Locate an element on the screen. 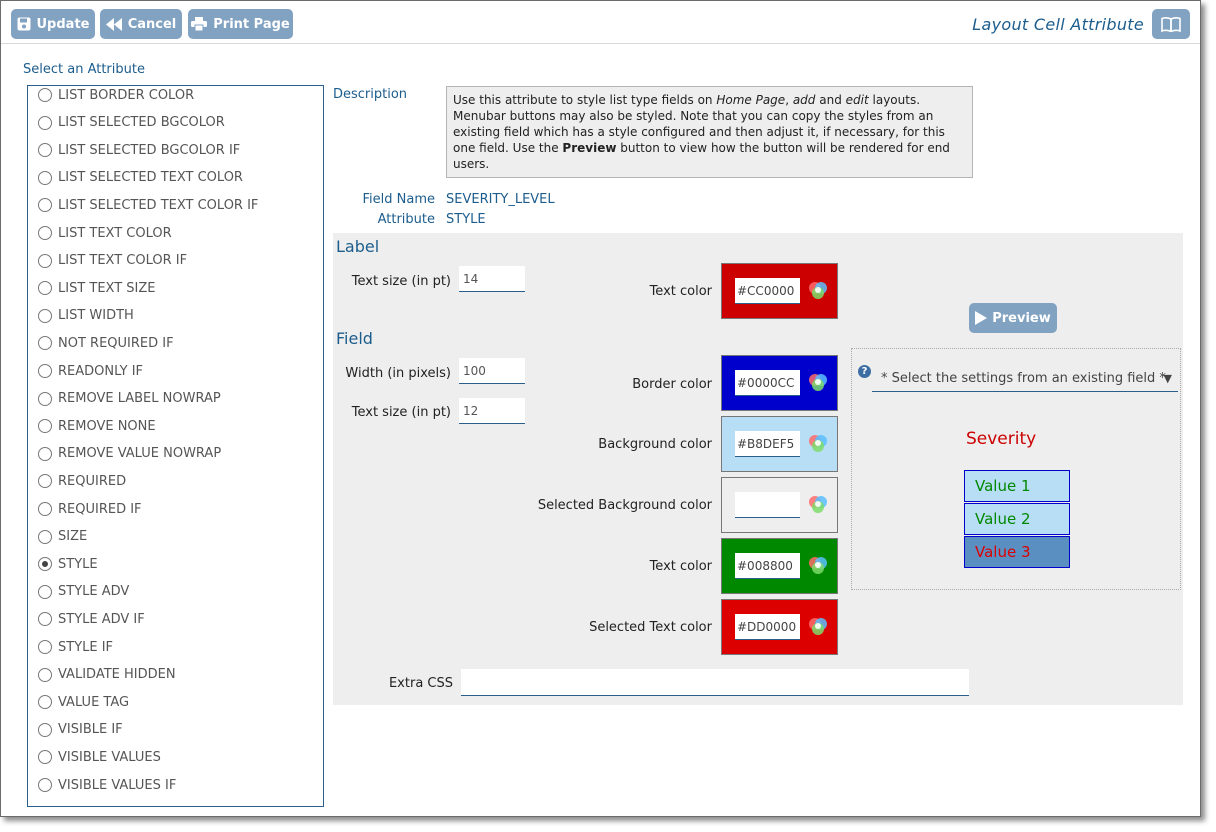 This screenshot has height=832, width=1216. background-color-input: #B8DEF5 is located at coordinates (767, 444).